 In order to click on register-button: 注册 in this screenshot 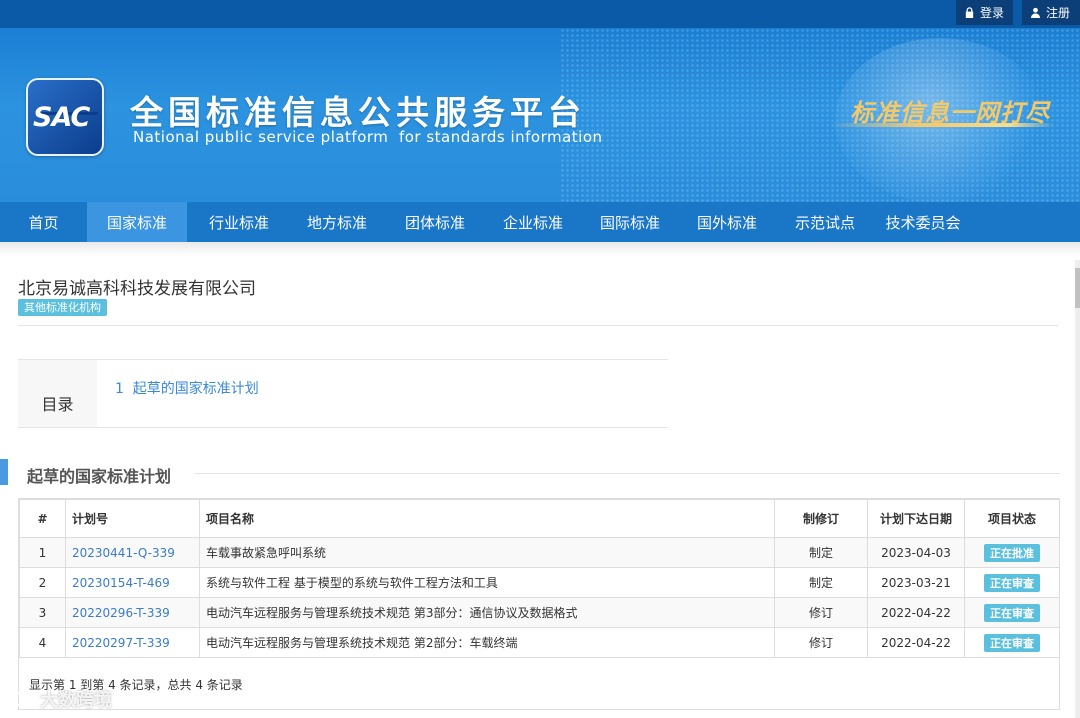, I will do `click(1051, 12)`.